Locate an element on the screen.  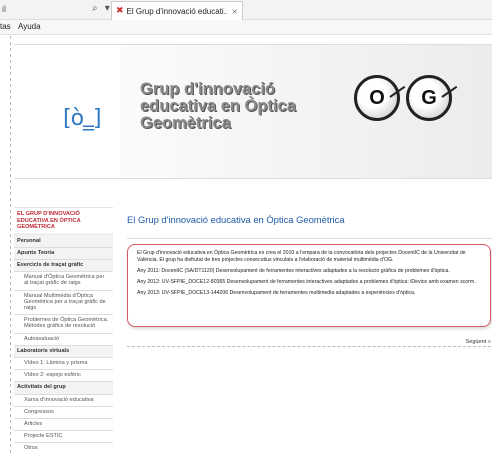
next-page-link: Següent » is located at coordinates (478, 342).